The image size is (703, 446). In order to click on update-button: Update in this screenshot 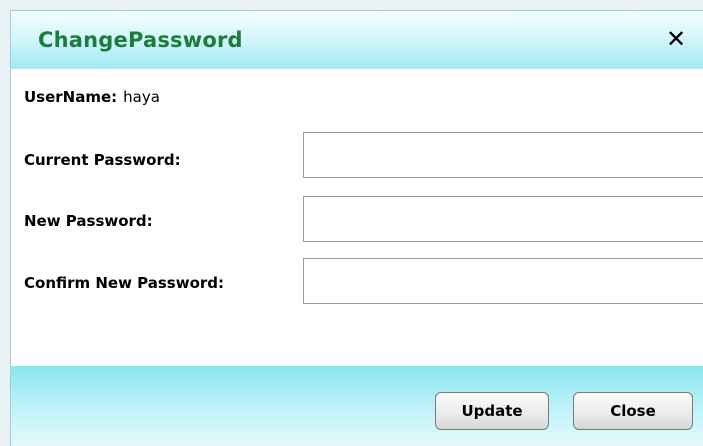, I will do `click(492, 411)`.